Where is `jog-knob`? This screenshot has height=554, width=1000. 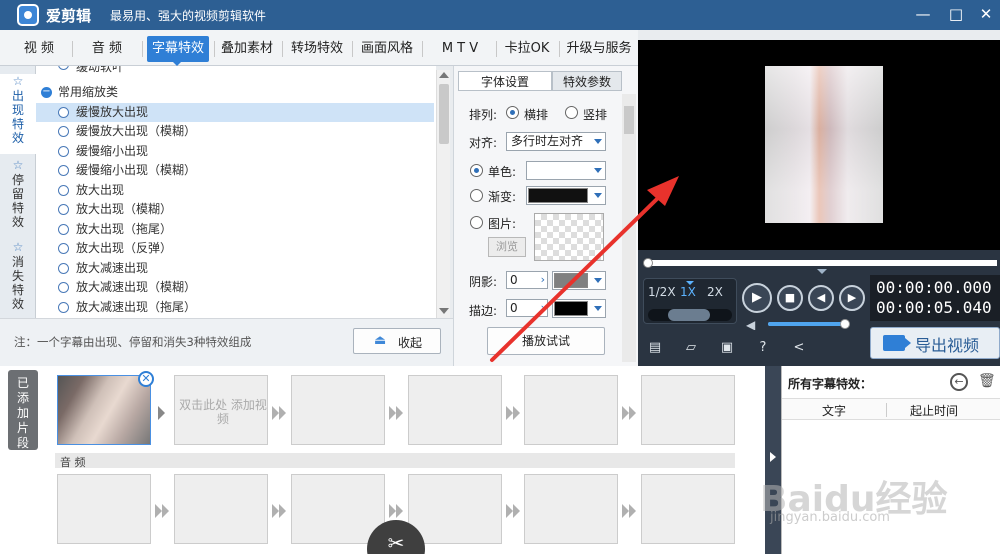 jog-knob is located at coordinates (689, 315).